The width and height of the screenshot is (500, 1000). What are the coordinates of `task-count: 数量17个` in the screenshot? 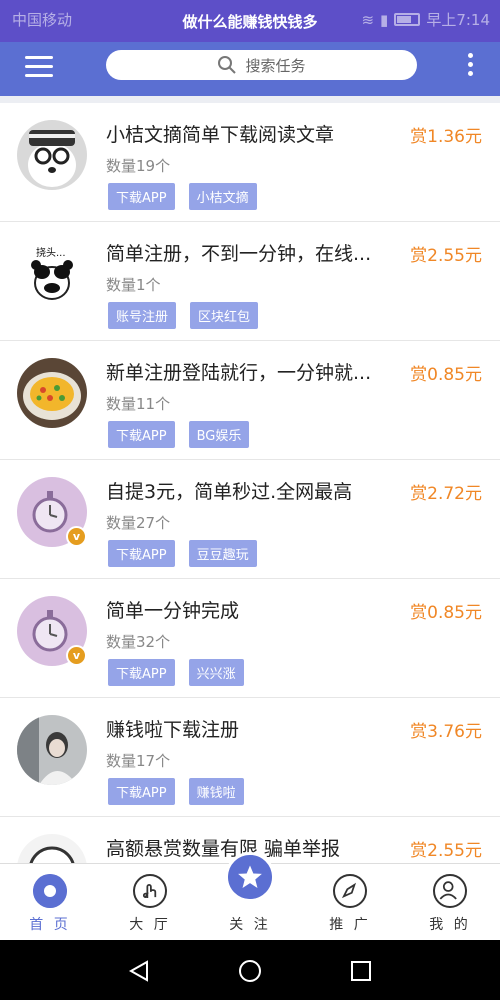 It's located at (138, 761).